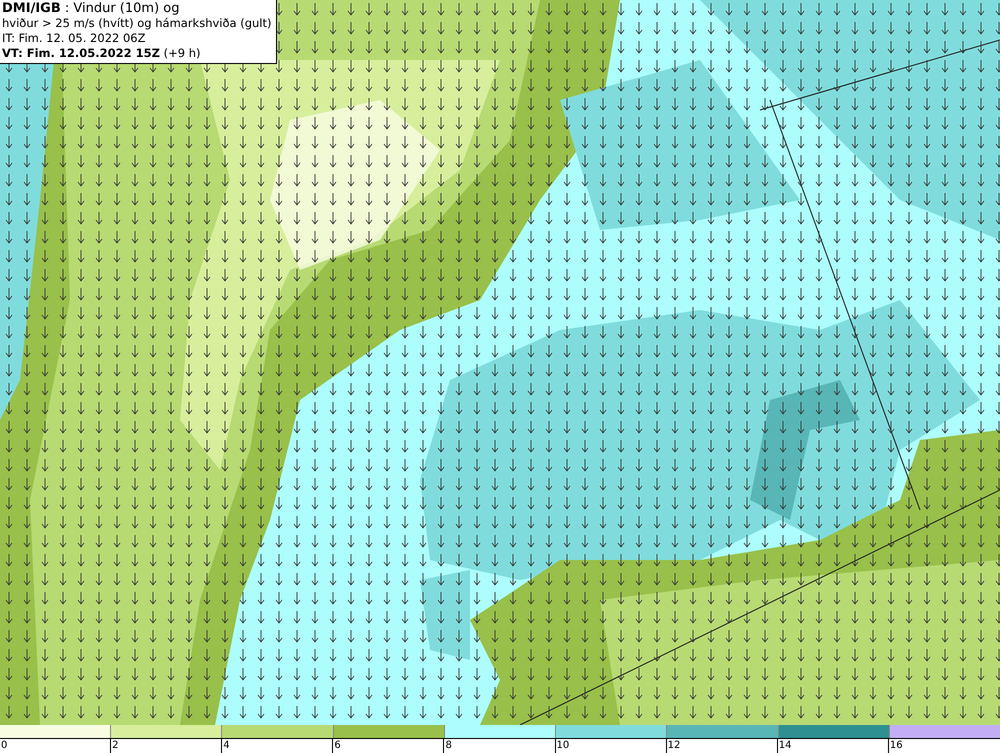 This screenshot has width=1000, height=753. Describe the element at coordinates (784, 746) in the screenshot. I see `scale-label: 14` at that location.